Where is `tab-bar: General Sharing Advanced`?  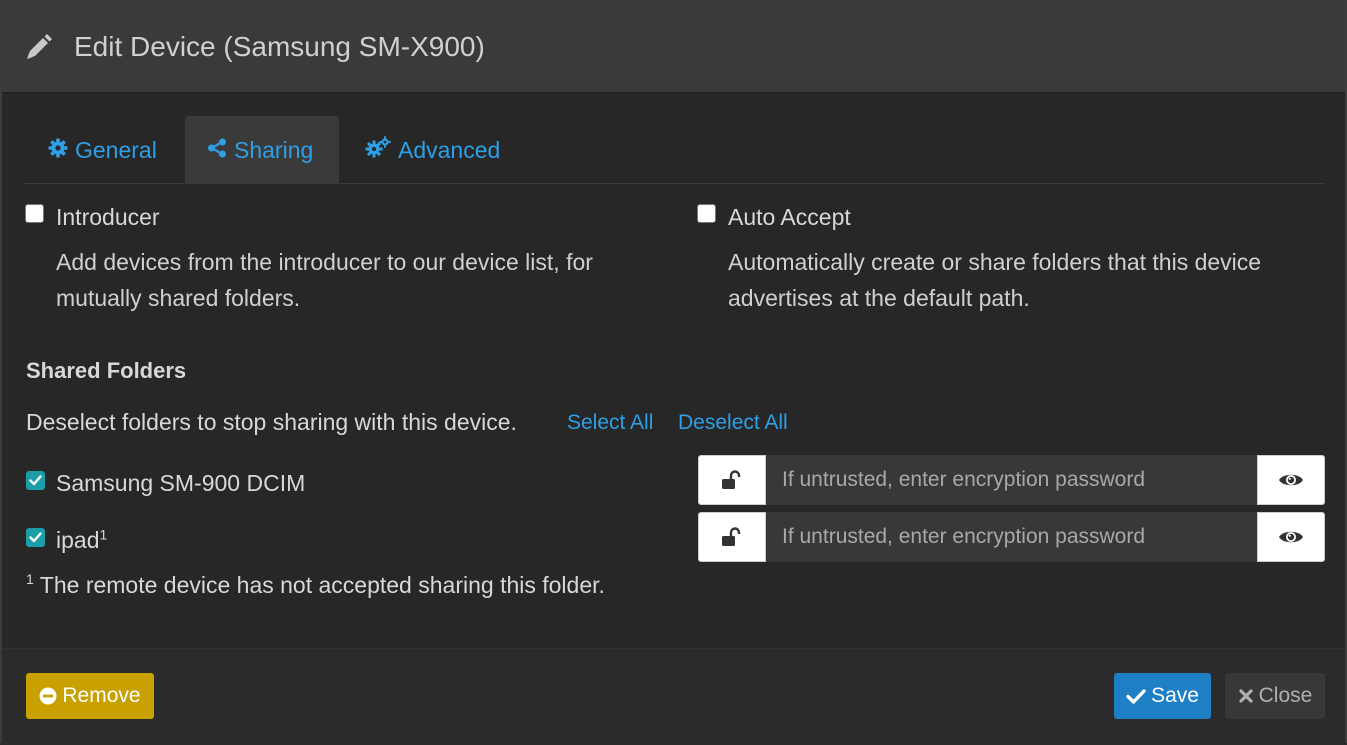
tab-bar: General Sharing Advanced is located at coordinates (674, 150).